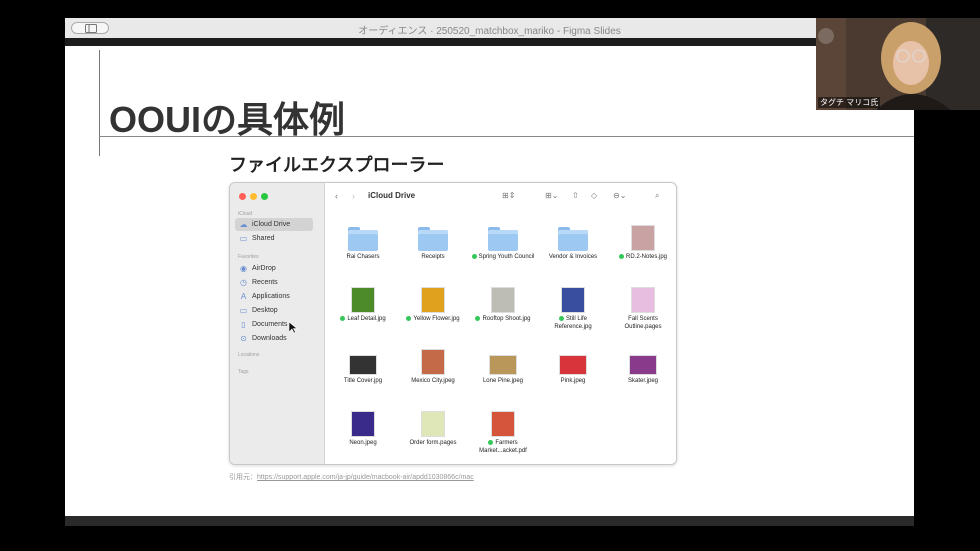  I want to click on file-label: Mexico City.jpeg, so click(433, 382).